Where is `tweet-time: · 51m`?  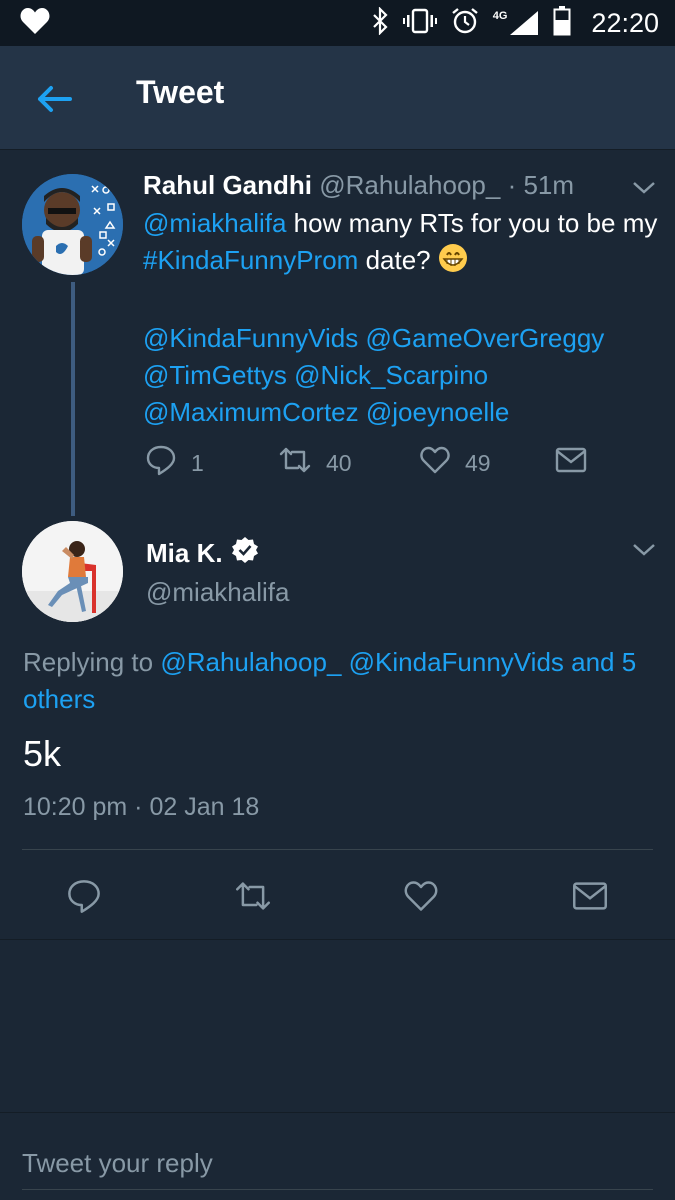
tweet-time: · 51m is located at coordinates (541, 185).